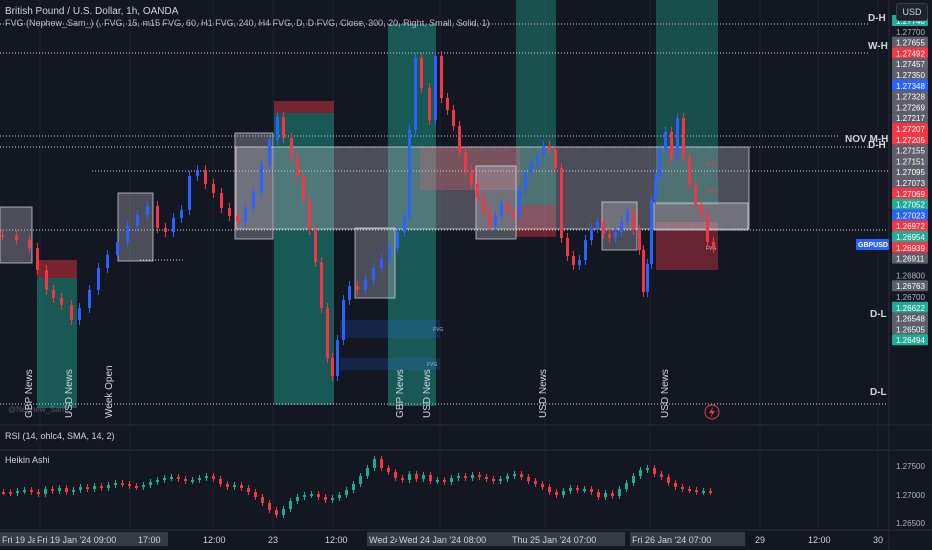 The height and width of the screenshot is (550, 932). Describe the element at coordinates (910, 237) in the screenshot. I see `price-label: 1.26954` at that location.